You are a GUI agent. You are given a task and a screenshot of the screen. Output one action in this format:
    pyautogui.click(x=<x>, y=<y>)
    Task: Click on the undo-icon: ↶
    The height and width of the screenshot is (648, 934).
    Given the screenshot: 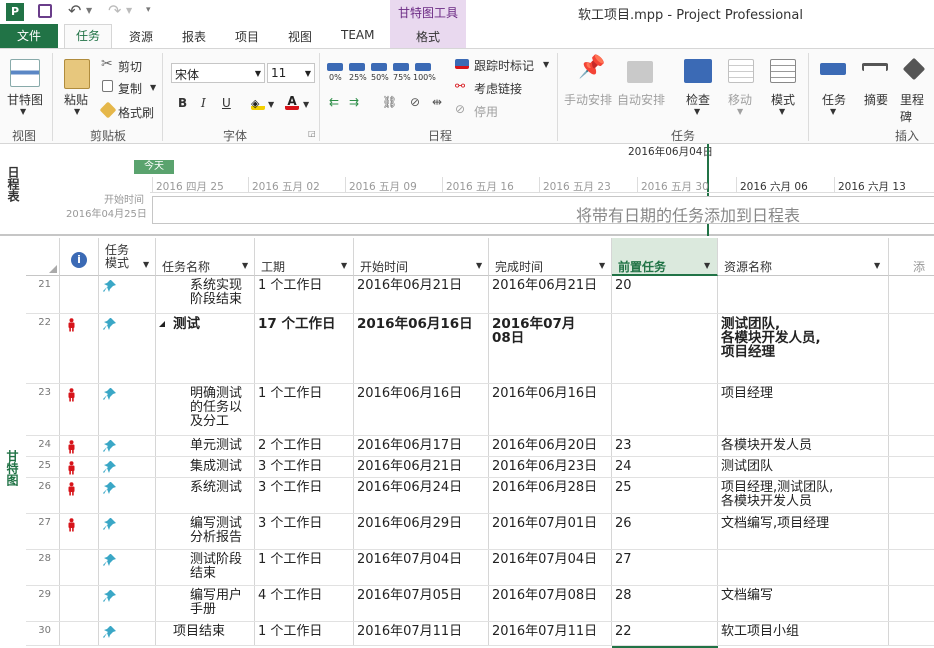 What is the action you would take?
    pyautogui.click(x=74, y=10)
    